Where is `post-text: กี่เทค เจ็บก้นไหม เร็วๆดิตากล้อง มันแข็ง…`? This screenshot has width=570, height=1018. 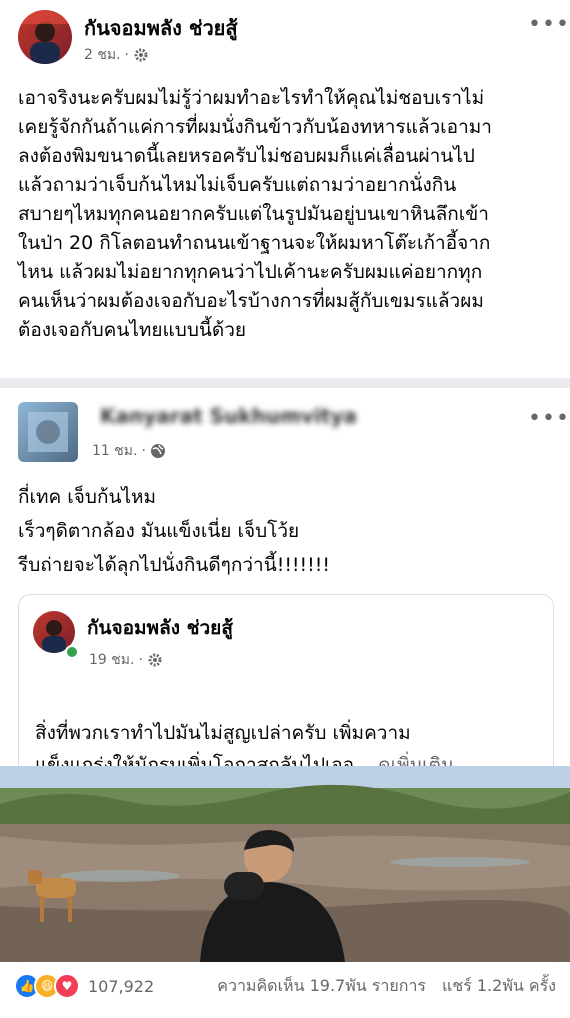
post-text: กี่เทค เจ็บก้นไหม เร็วๆดิตากล้อง มันแข็ง… is located at coordinates (174, 531).